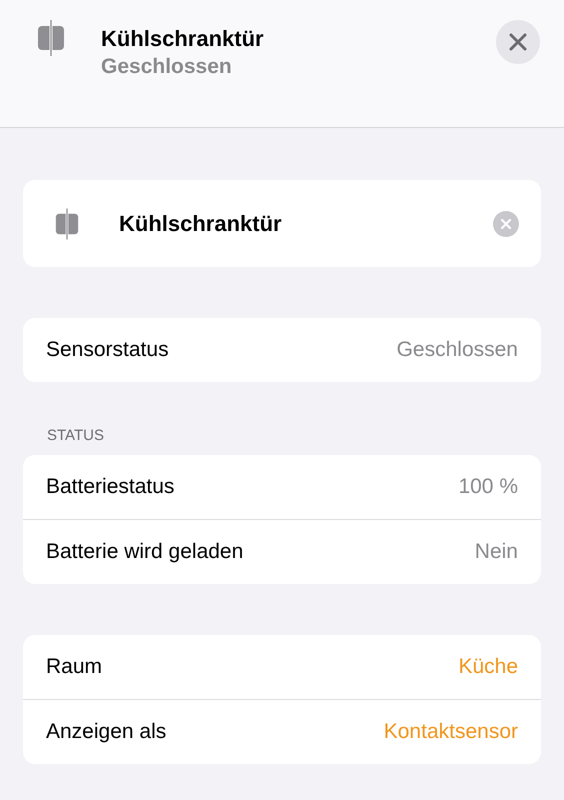  Describe the element at coordinates (183, 39) in the screenshot. I see `accessory-title: Kühlschranktür` at that location.